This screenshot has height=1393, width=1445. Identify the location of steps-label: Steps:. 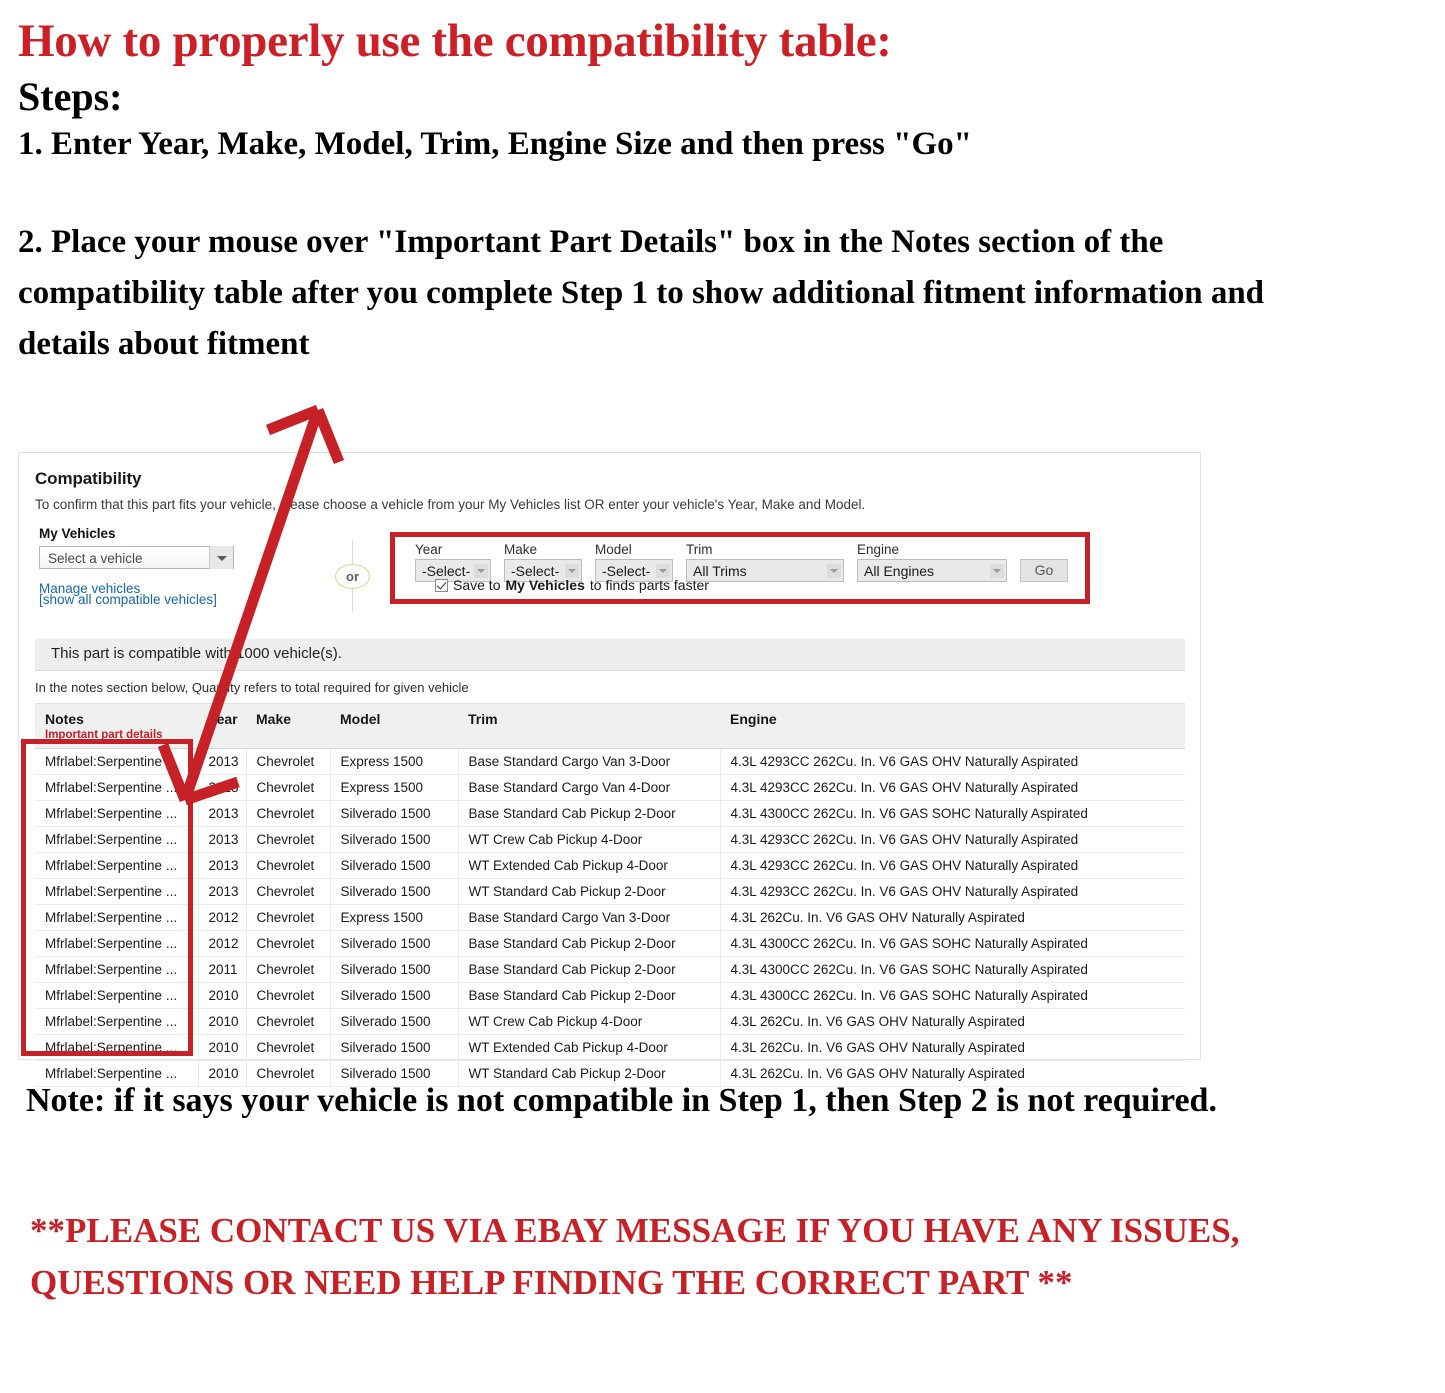
(70, 96).